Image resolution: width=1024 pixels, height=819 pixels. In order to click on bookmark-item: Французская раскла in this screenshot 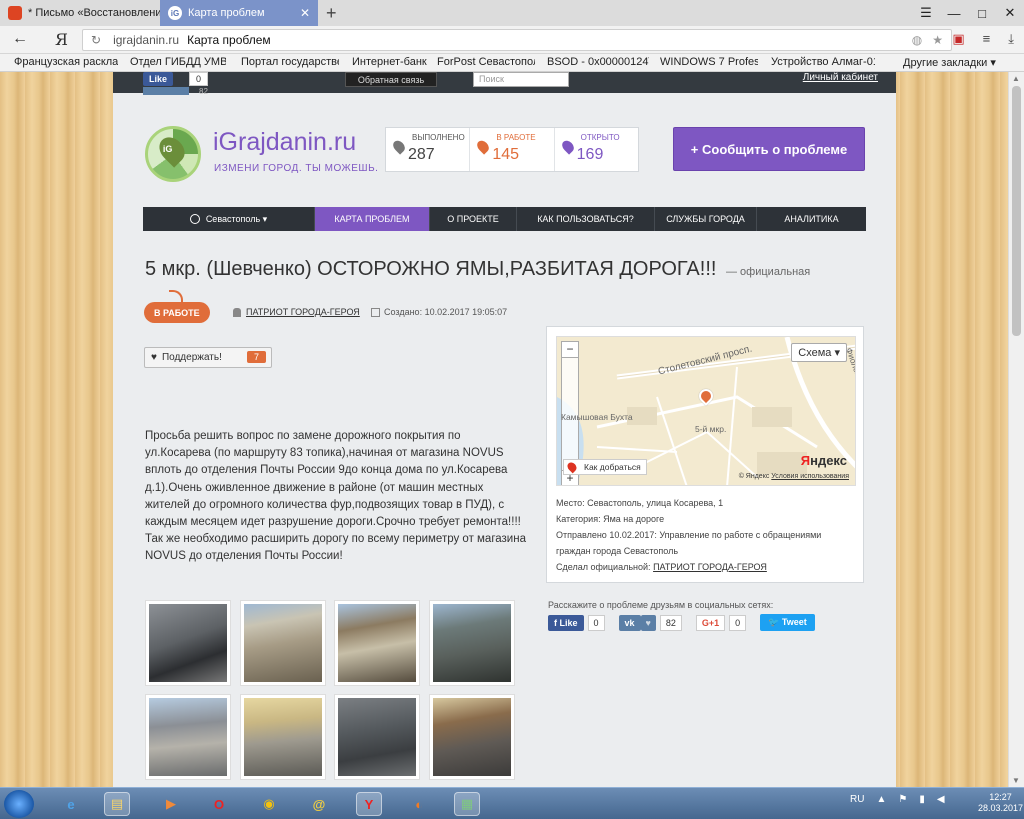, I will do `click(66, 62)`.